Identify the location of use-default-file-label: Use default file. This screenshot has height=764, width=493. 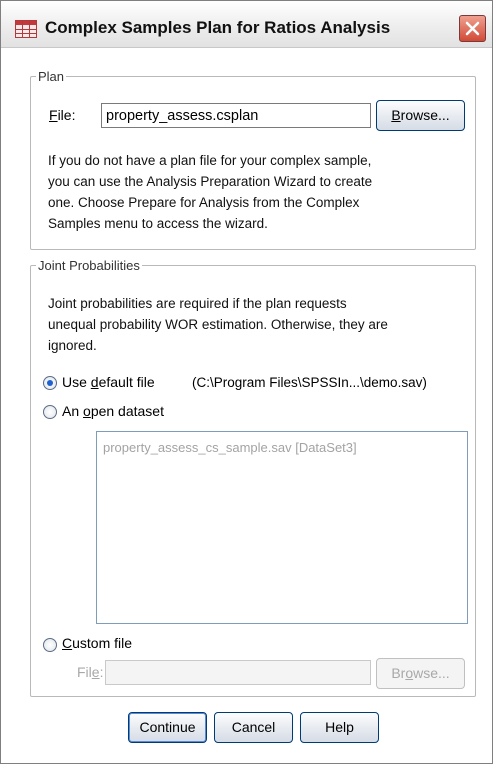
(108, 382).